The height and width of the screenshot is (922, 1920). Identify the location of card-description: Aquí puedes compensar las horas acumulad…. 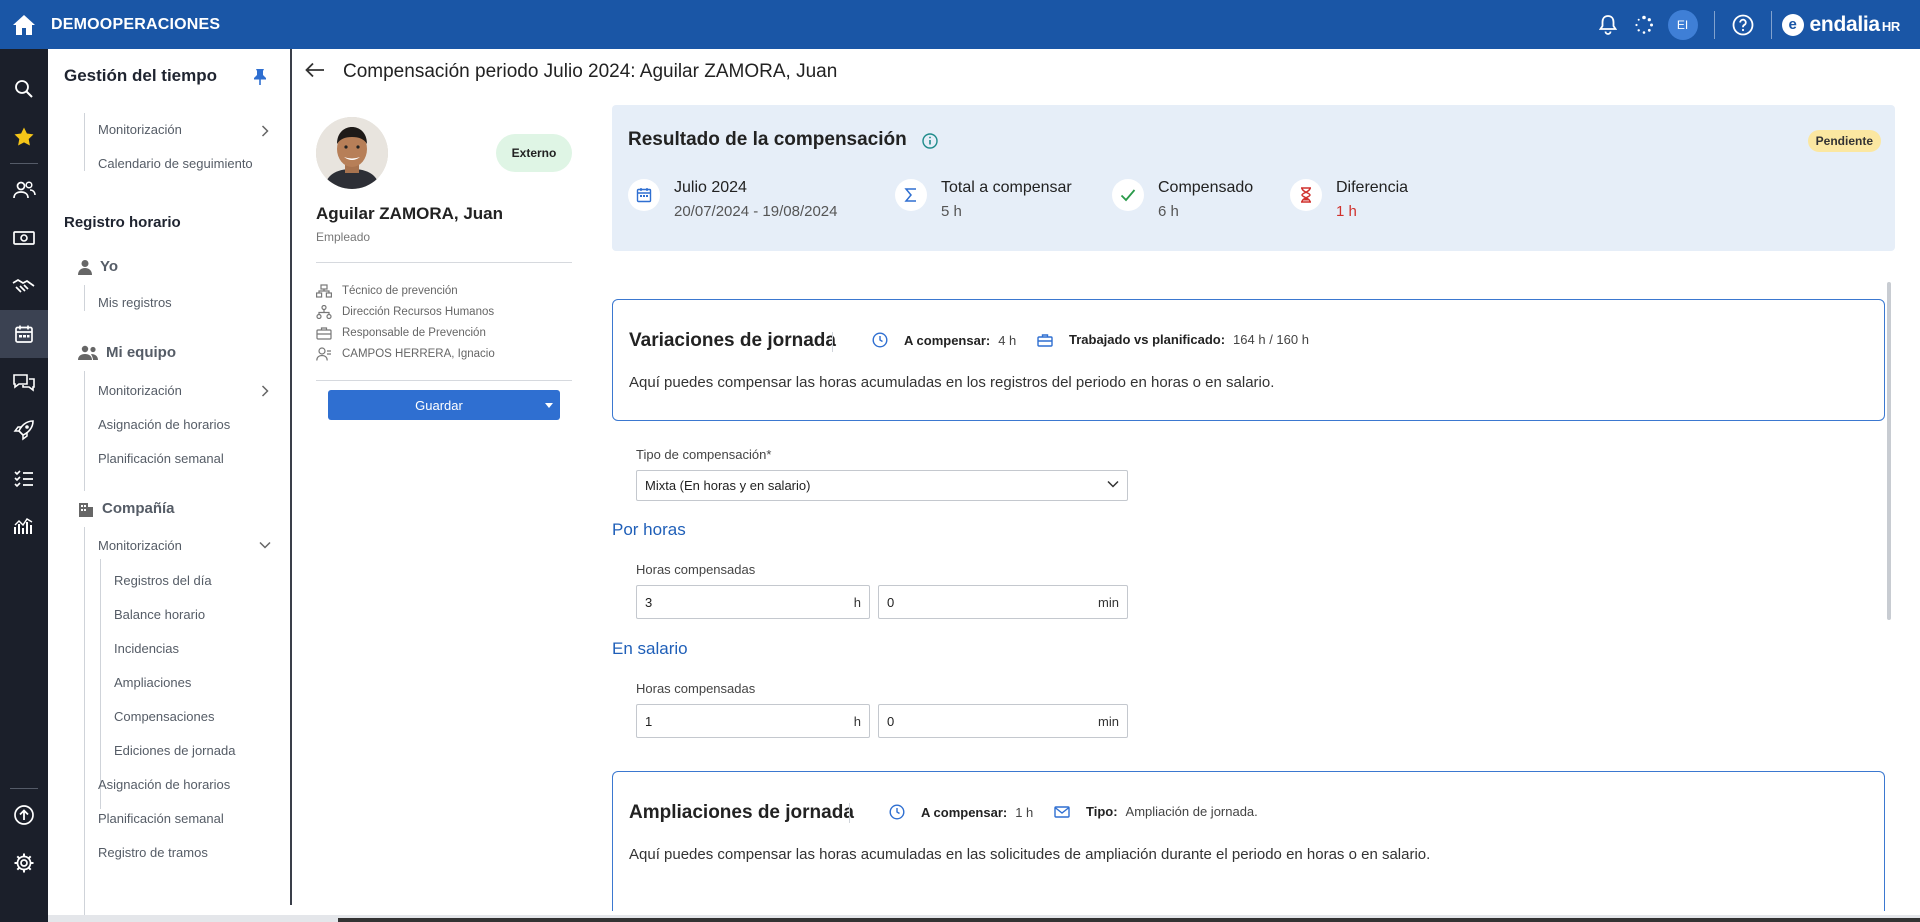
(1030, 854).